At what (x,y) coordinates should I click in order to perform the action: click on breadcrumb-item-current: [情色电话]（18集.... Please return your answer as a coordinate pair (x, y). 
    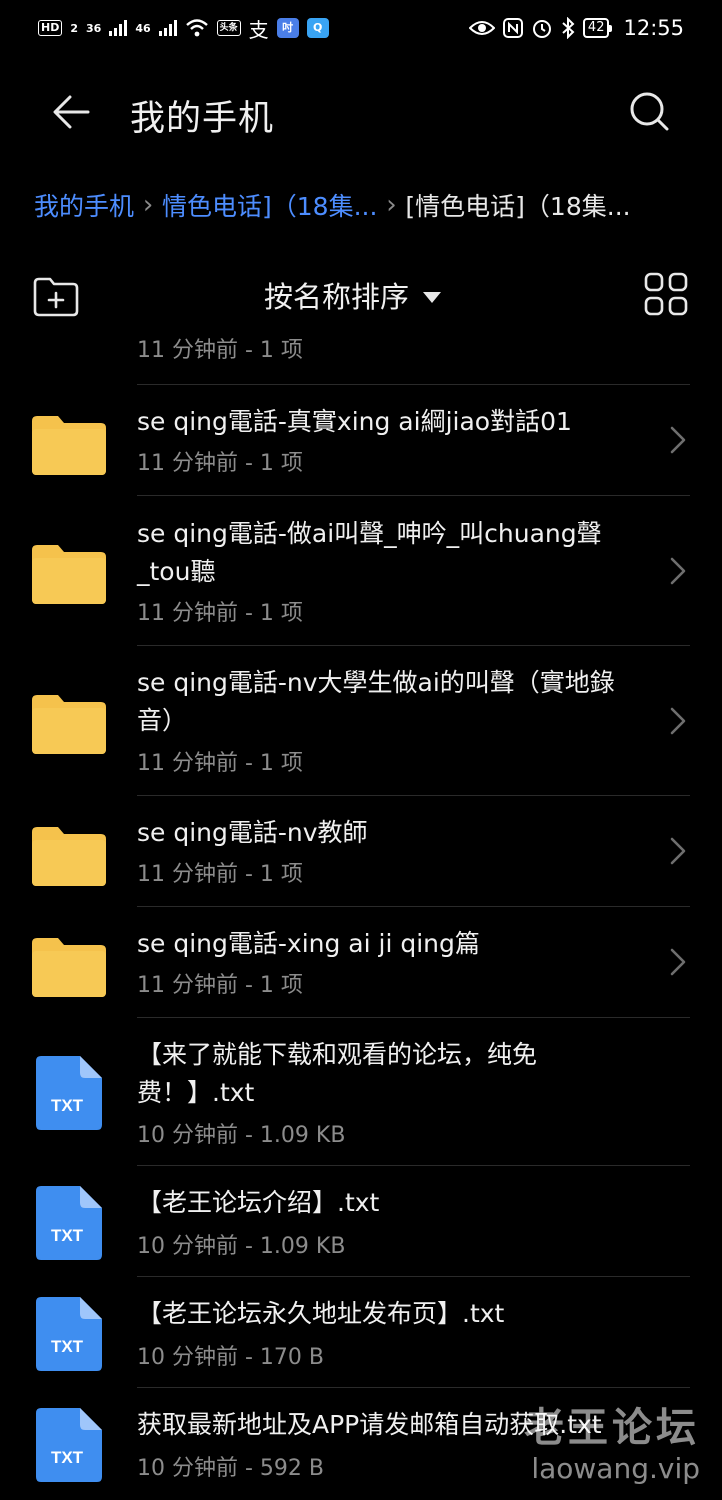
    Looking at the image, I should click on (518, 206).